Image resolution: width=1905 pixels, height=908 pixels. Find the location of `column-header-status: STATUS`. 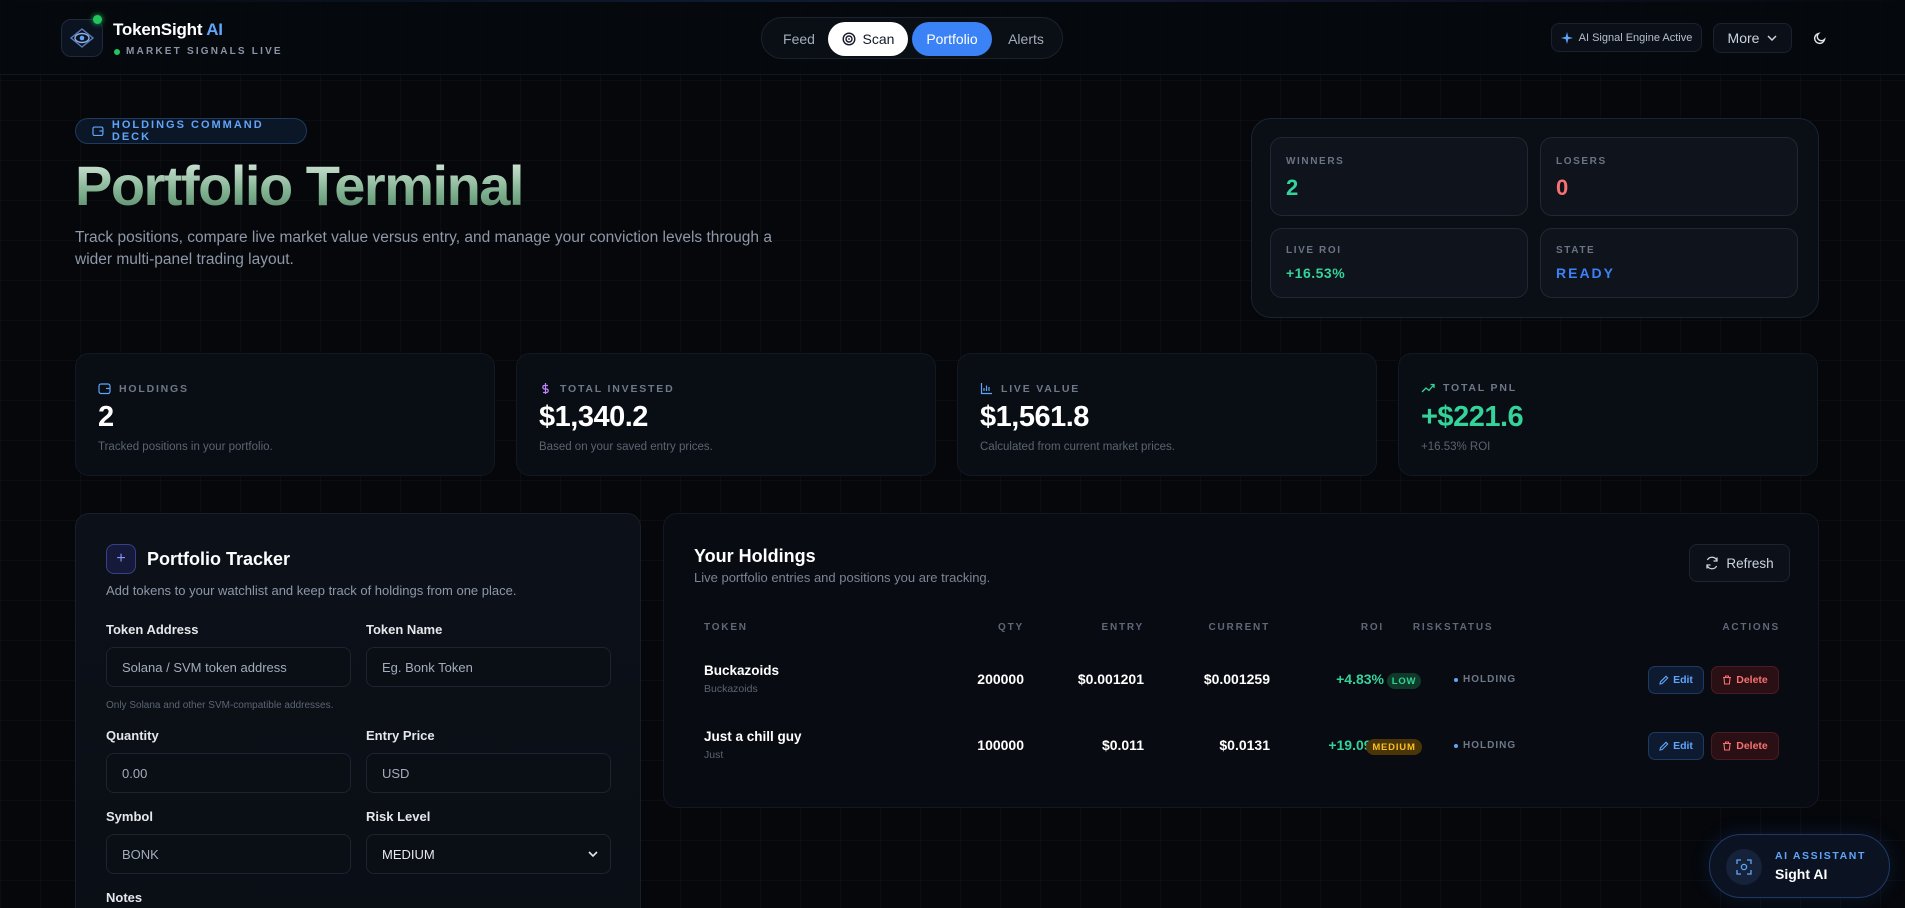

column-header-status: STATUS is located at coordinates (1469, 627).